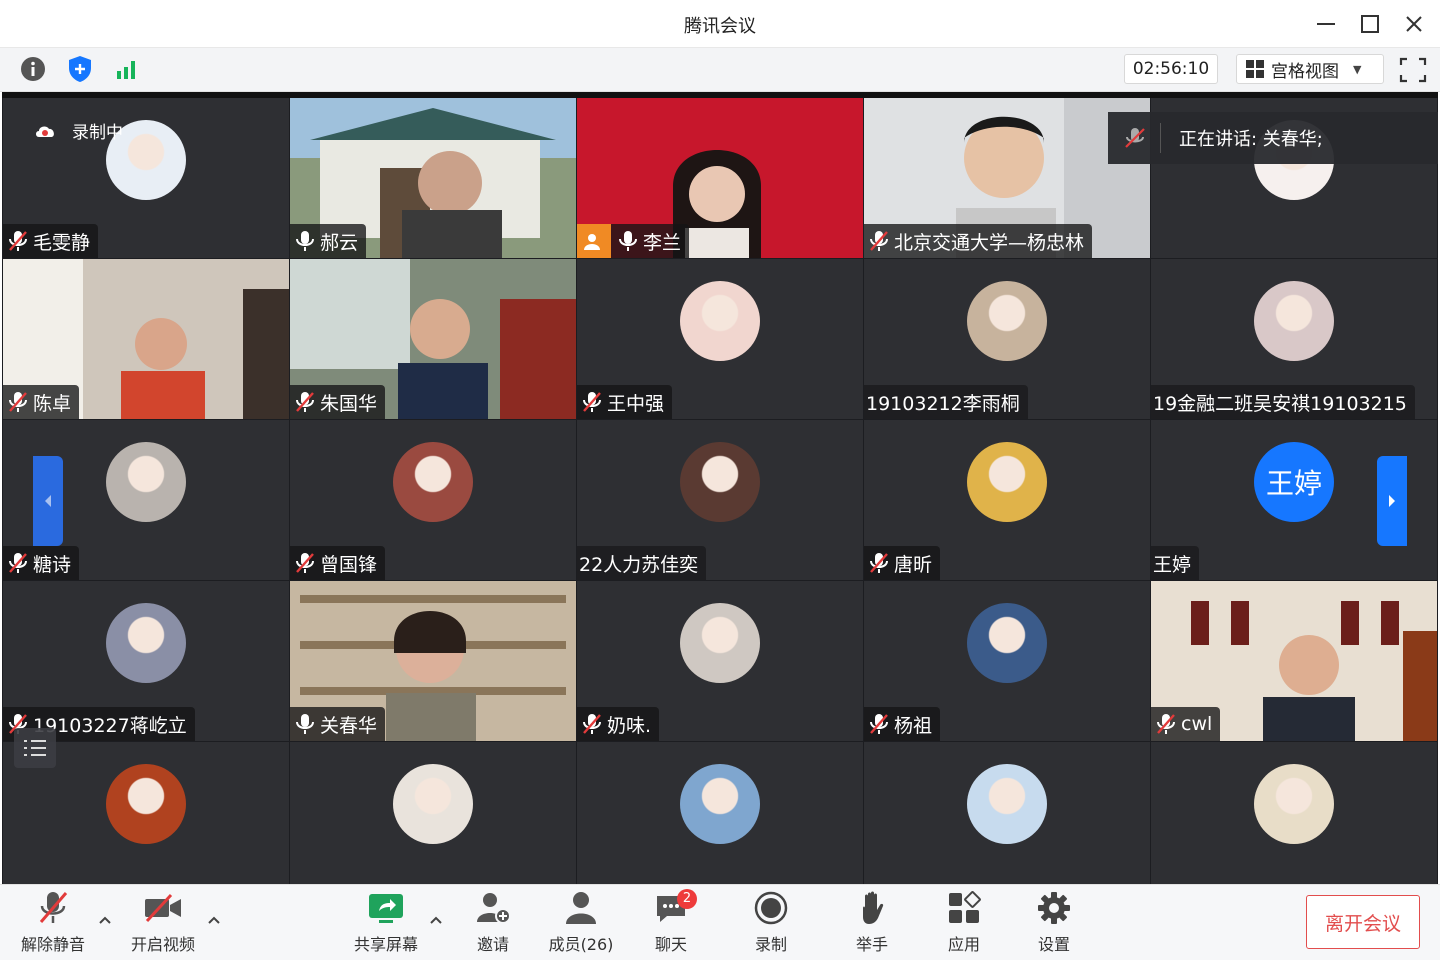 The height and width of the screenshot is (960, 1440). Describe the element at coordinates (625, 402) in the screenshot. I see `participant-nameplate: 王中强` at that location.